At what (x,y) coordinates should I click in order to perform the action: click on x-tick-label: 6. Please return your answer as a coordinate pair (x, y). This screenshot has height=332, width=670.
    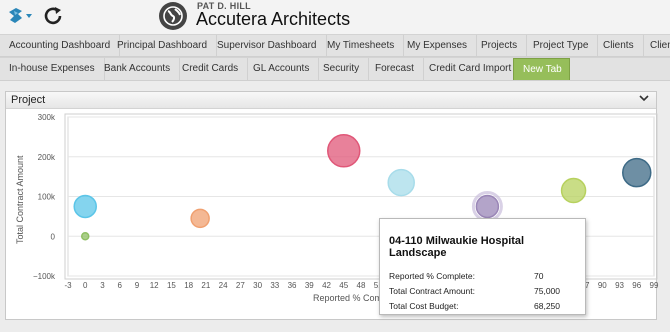
    Looking at the image, I should click on (119, 285).